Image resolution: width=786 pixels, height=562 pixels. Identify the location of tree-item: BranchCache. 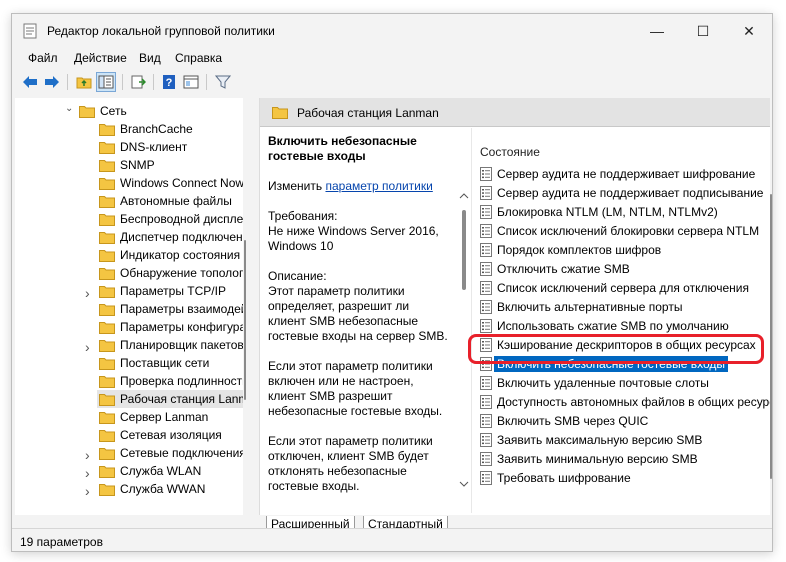
(146, 129).